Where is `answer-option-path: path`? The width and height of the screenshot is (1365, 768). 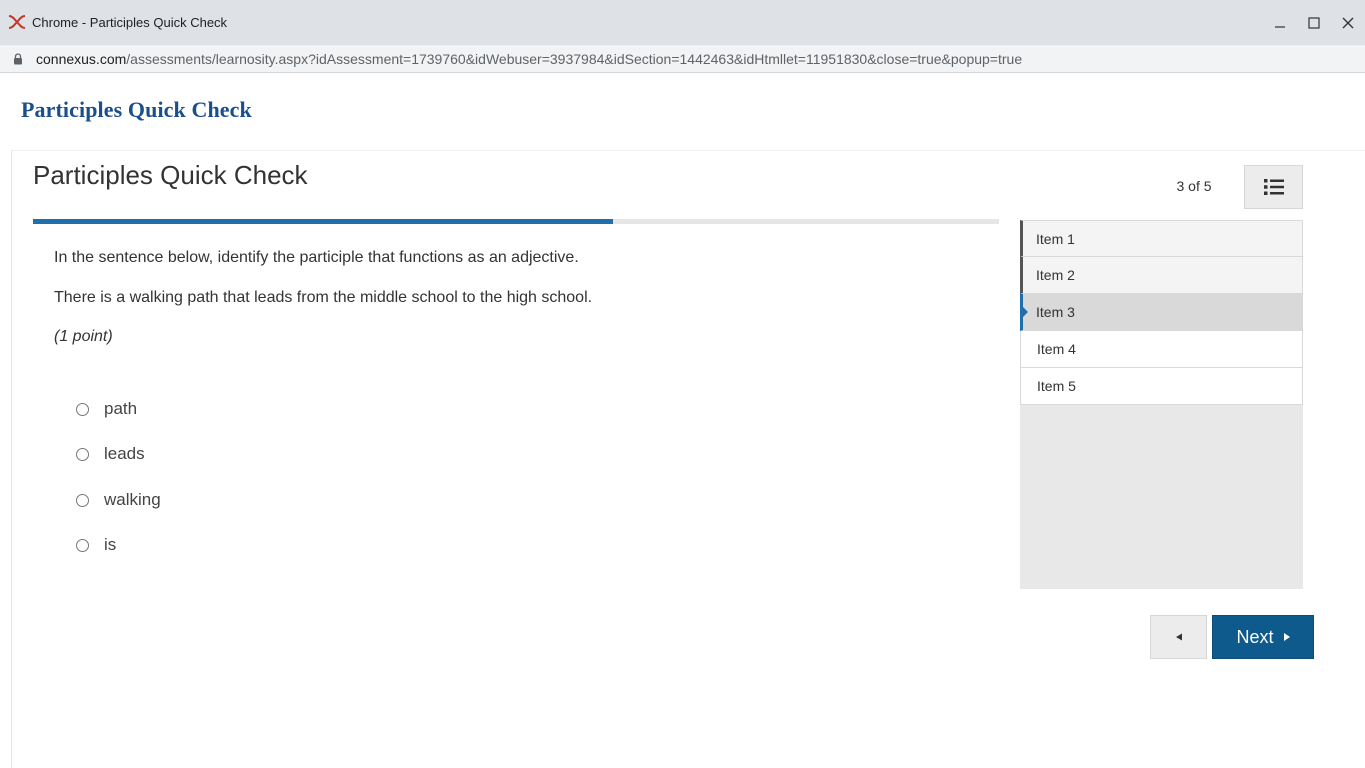
answer-option-path: path is located at coordinates (106, 409).